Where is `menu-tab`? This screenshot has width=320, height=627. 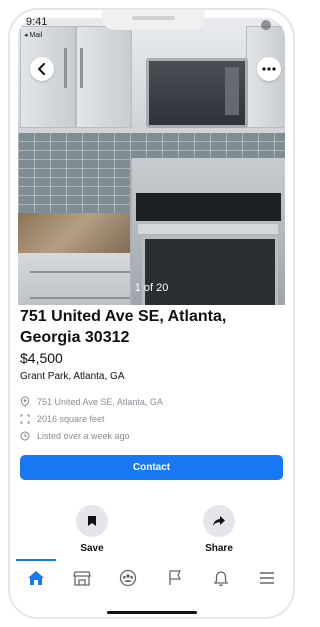
menu-tab is located at coordinates (267, 578).